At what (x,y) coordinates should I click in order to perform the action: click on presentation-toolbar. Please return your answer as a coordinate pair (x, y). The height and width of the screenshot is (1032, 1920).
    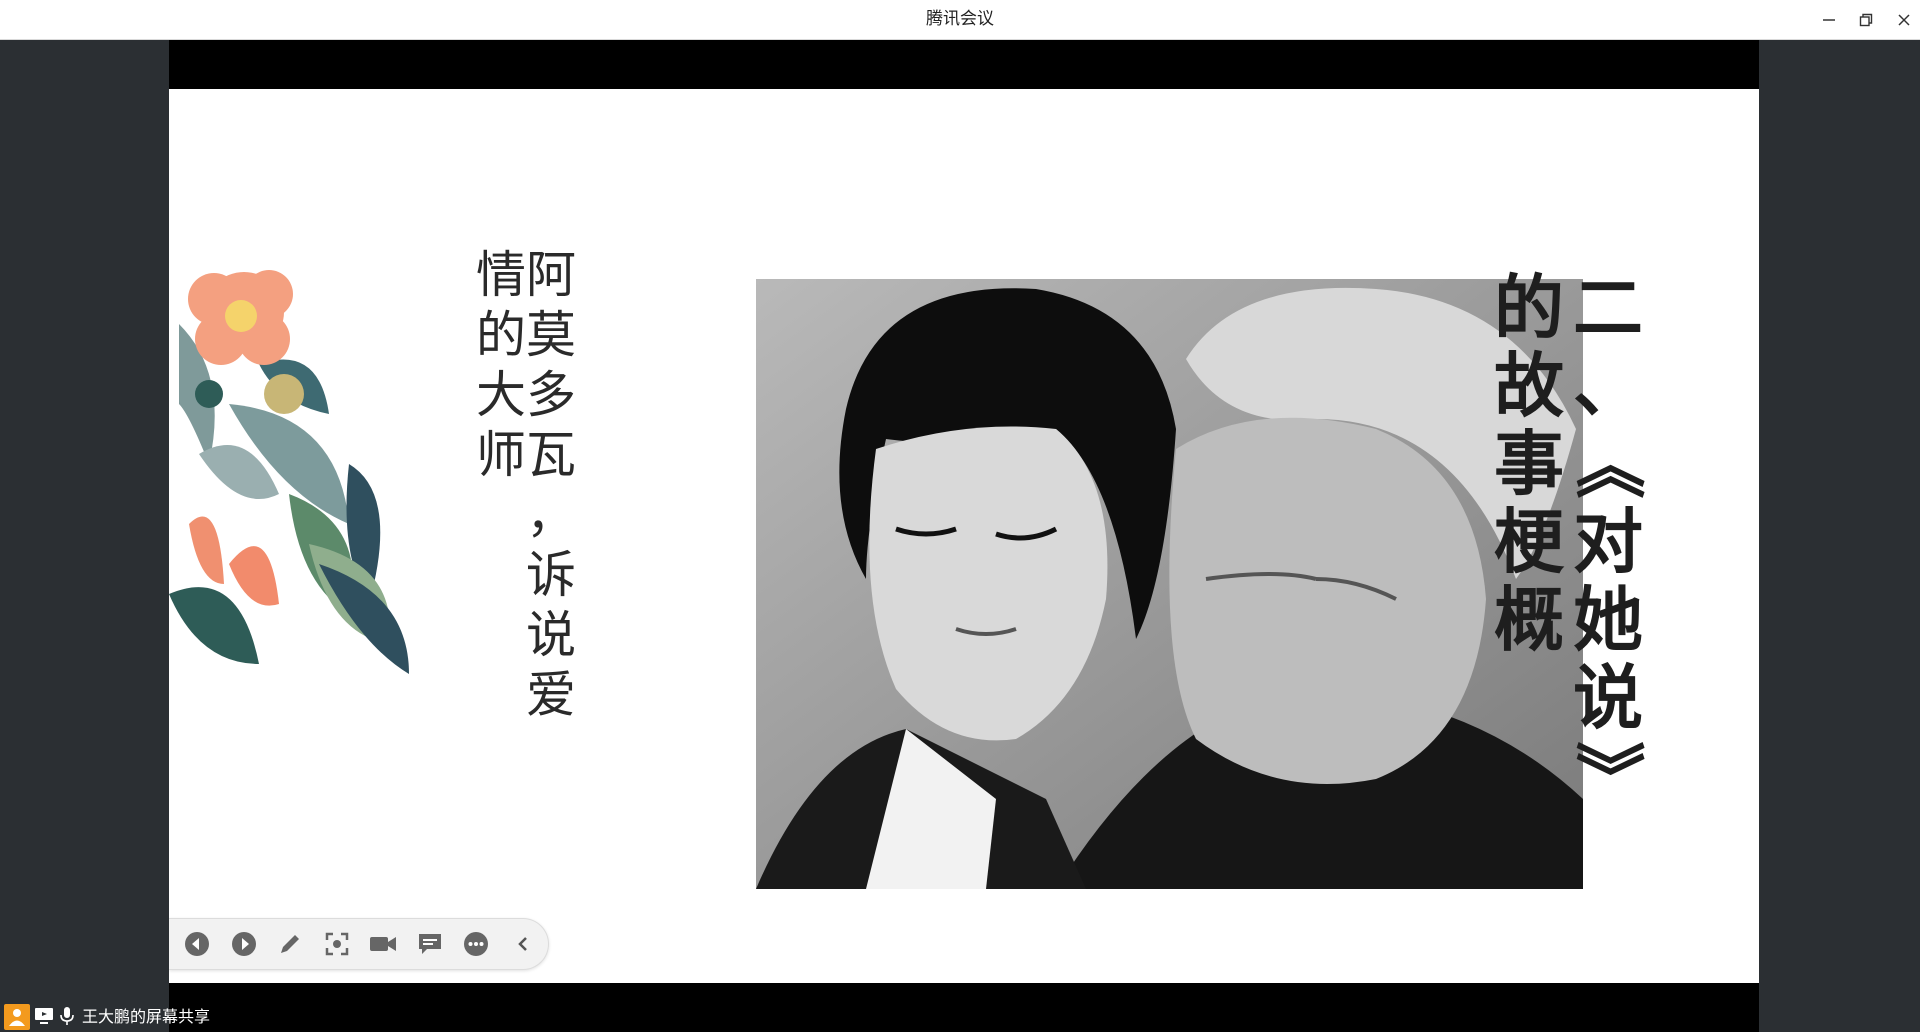
    Looking at the image, I should click on (359, 944).